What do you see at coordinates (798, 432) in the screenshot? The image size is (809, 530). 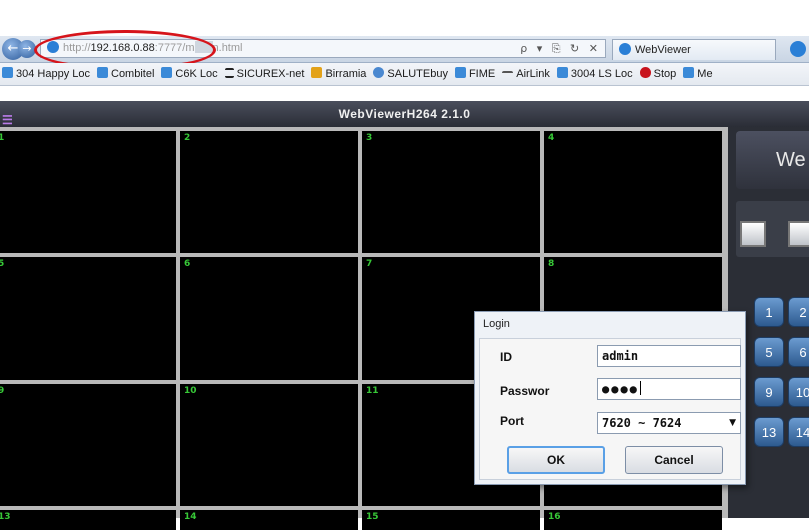 I see `channel-button-14: 14` at bounding box center [798, 432].